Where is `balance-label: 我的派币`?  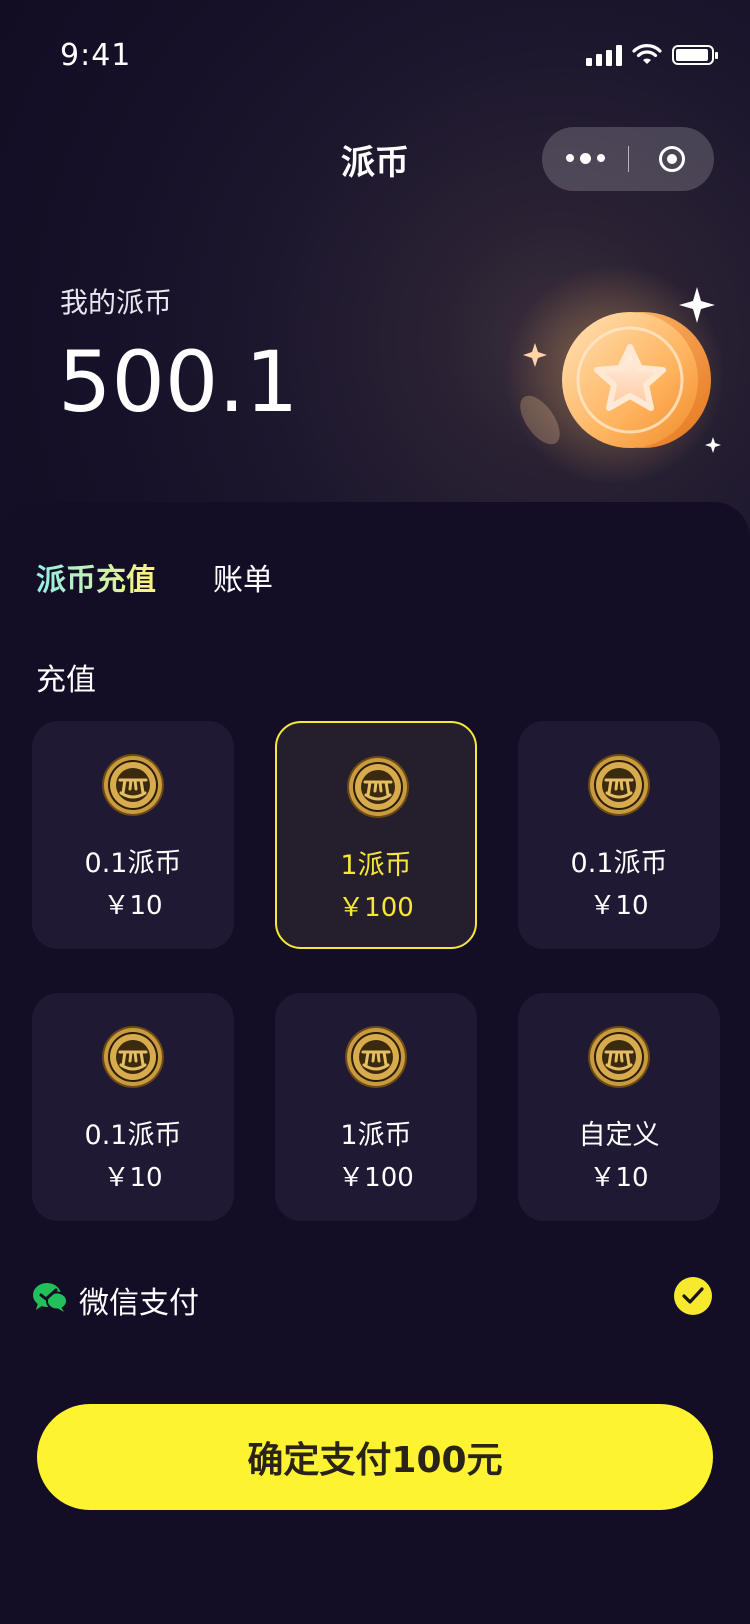
balance-label: 我的派币 is located at coordinates (116, 302).